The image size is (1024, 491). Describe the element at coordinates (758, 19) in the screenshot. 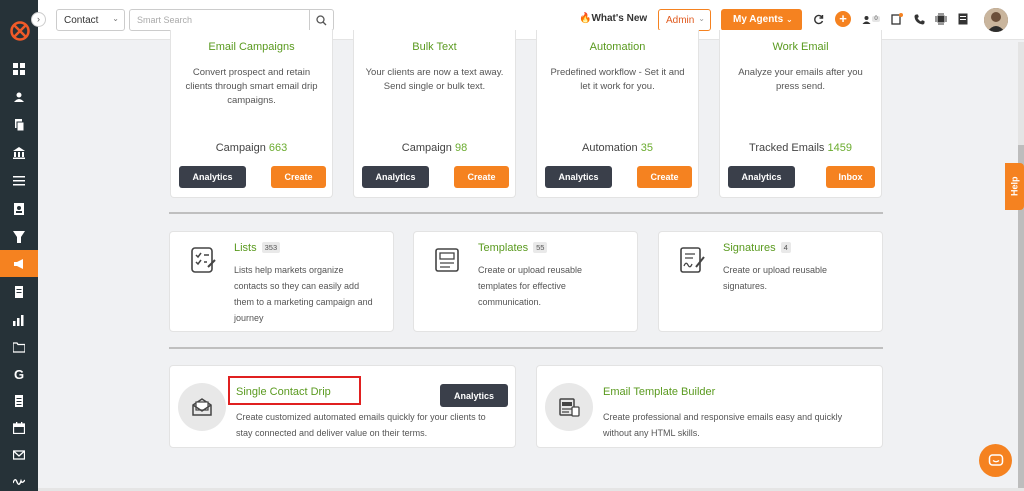

I see `my-agents-label: My Agents` at that location.